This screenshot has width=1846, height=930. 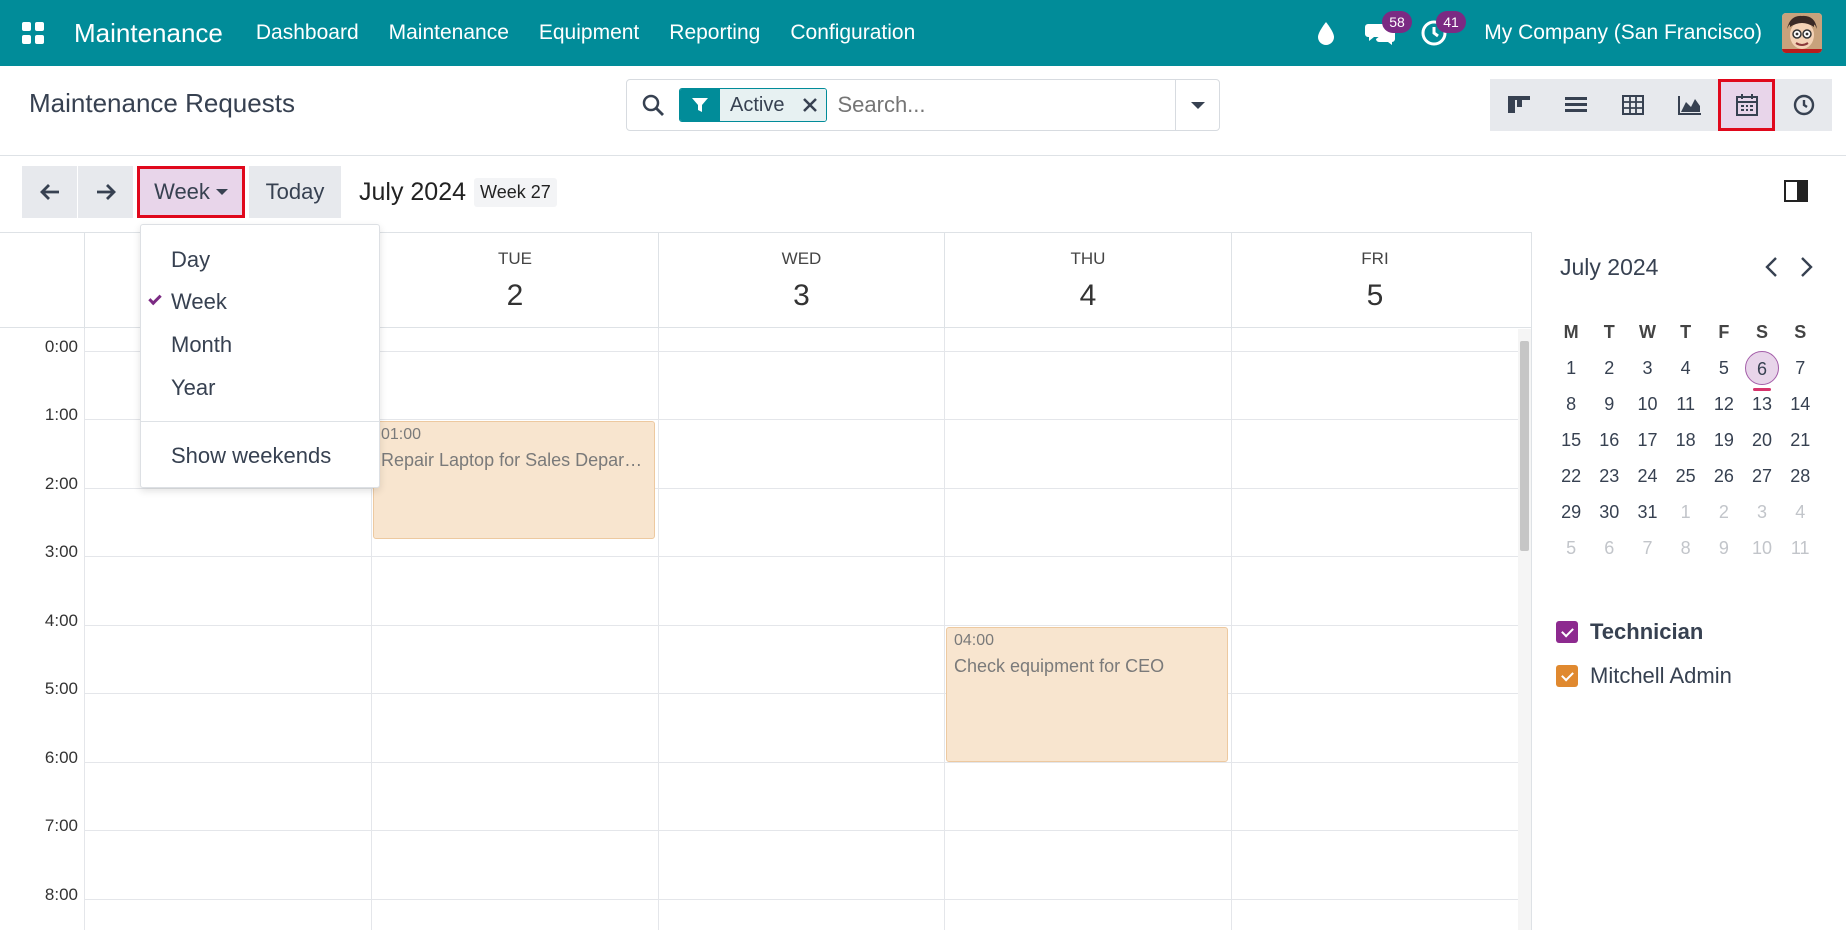 I want to click on mini-day-other-month: 8, so click(x=1686, y=548).